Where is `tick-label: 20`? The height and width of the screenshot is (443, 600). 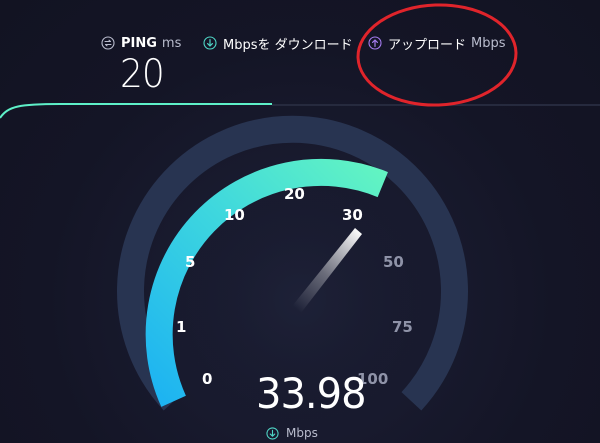
tick-label: 20 is located at coordinates (294, 194).